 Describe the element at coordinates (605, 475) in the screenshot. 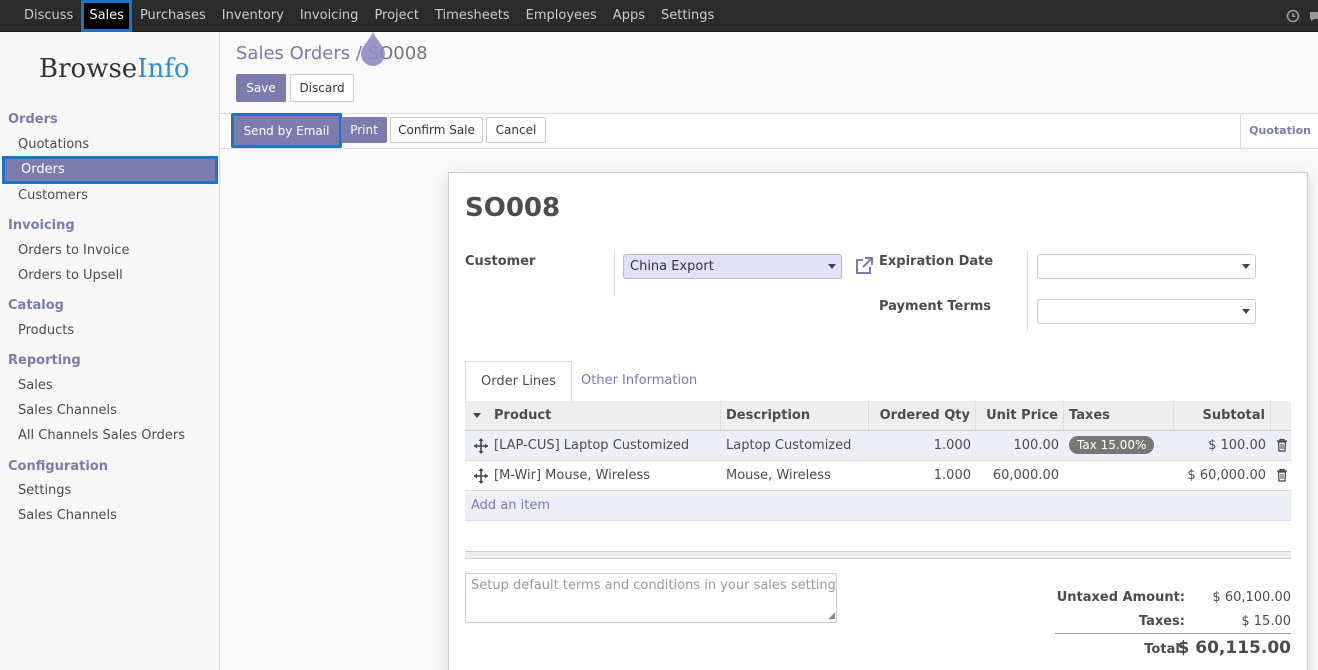

I see `cell-product: [M-Wir] Mouse, Wireless` at that location.